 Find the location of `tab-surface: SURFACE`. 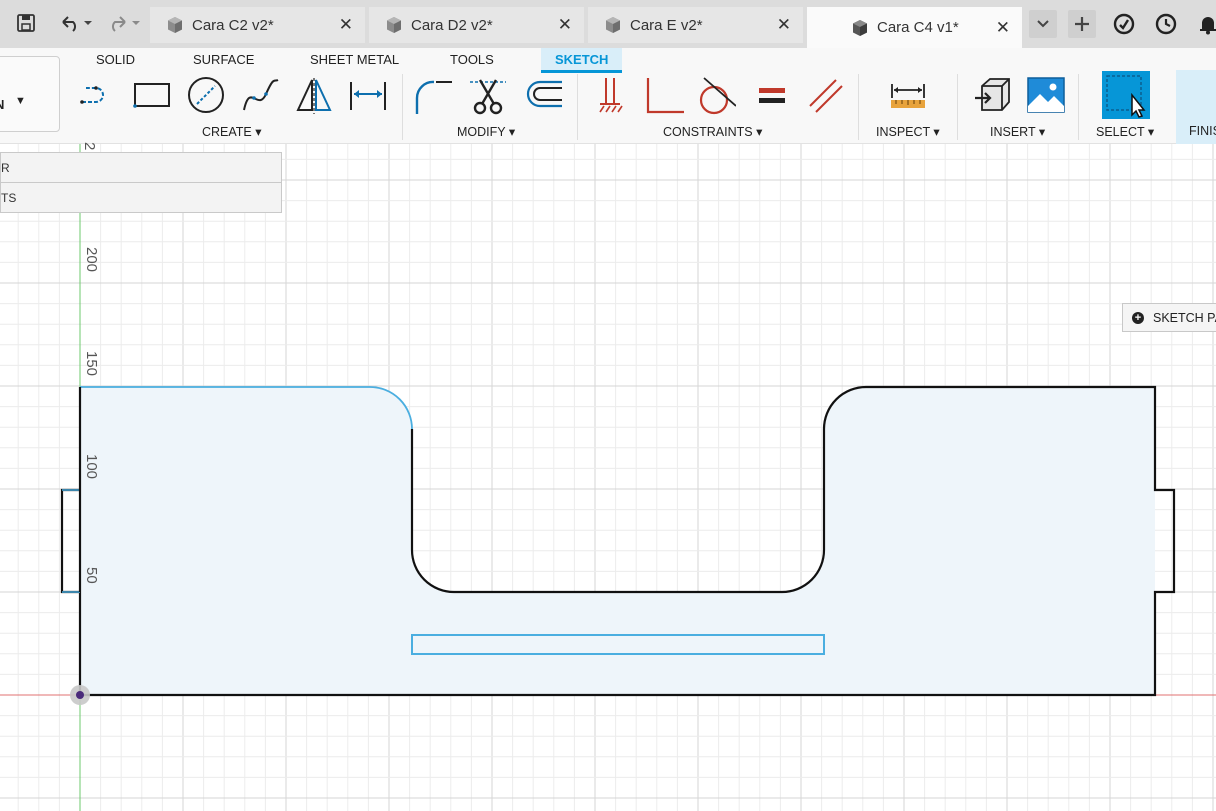

tab-surface: SURFACE is located at coordinates (223, 59).